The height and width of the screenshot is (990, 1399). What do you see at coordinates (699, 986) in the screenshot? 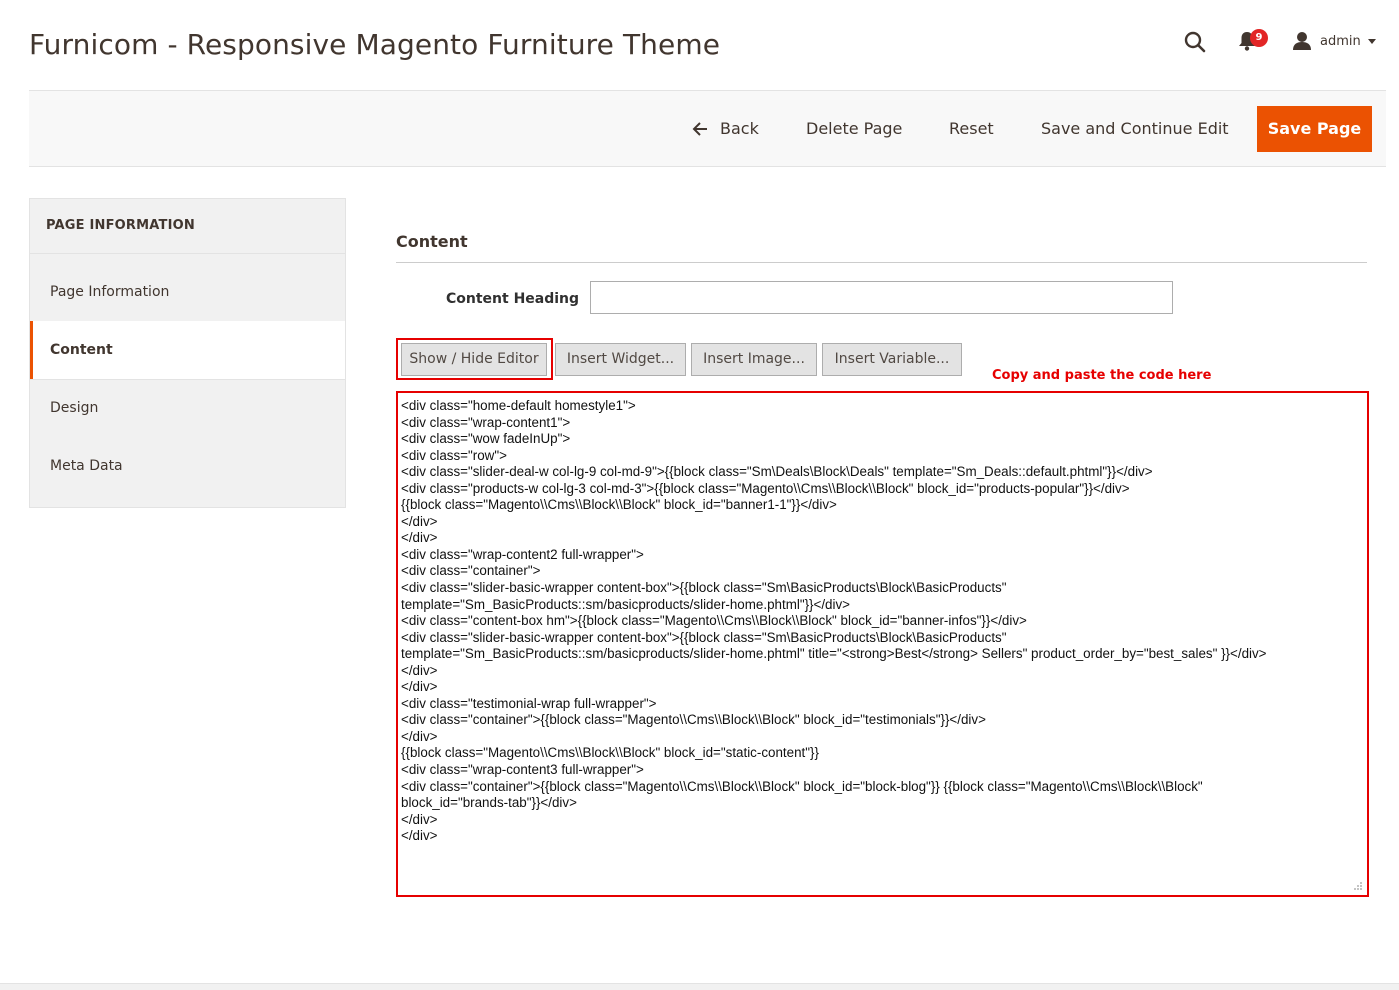
I see `footer-bar` at bounding box center [699, 986].